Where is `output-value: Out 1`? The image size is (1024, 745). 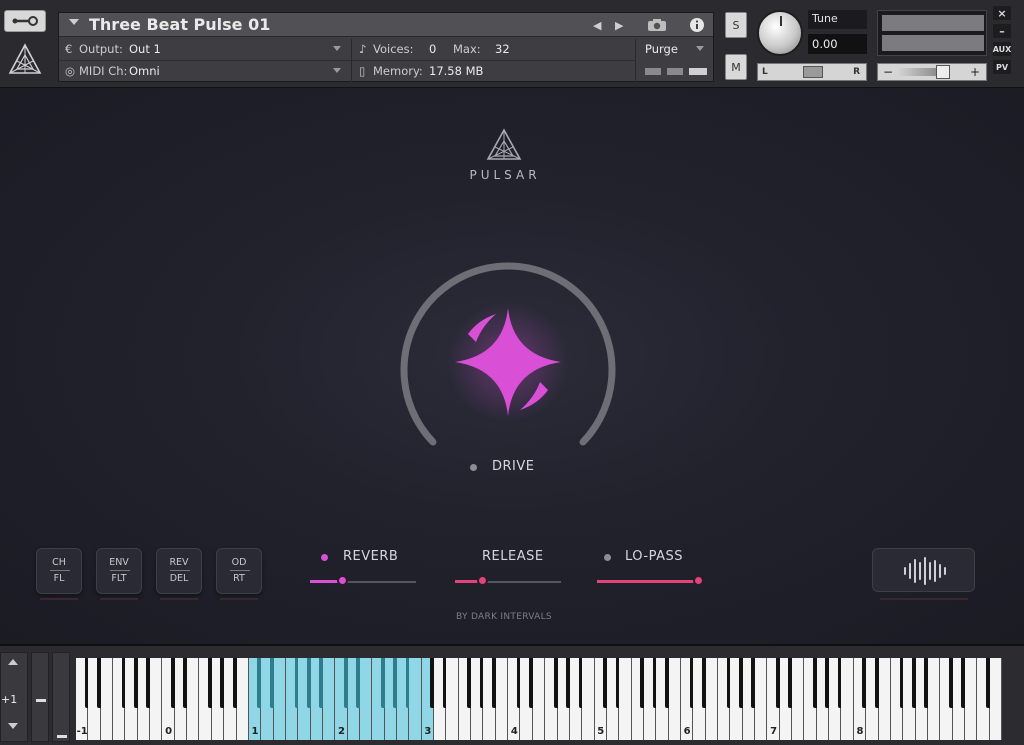
output-value: Out 1 is located at coordinates (145, 49).